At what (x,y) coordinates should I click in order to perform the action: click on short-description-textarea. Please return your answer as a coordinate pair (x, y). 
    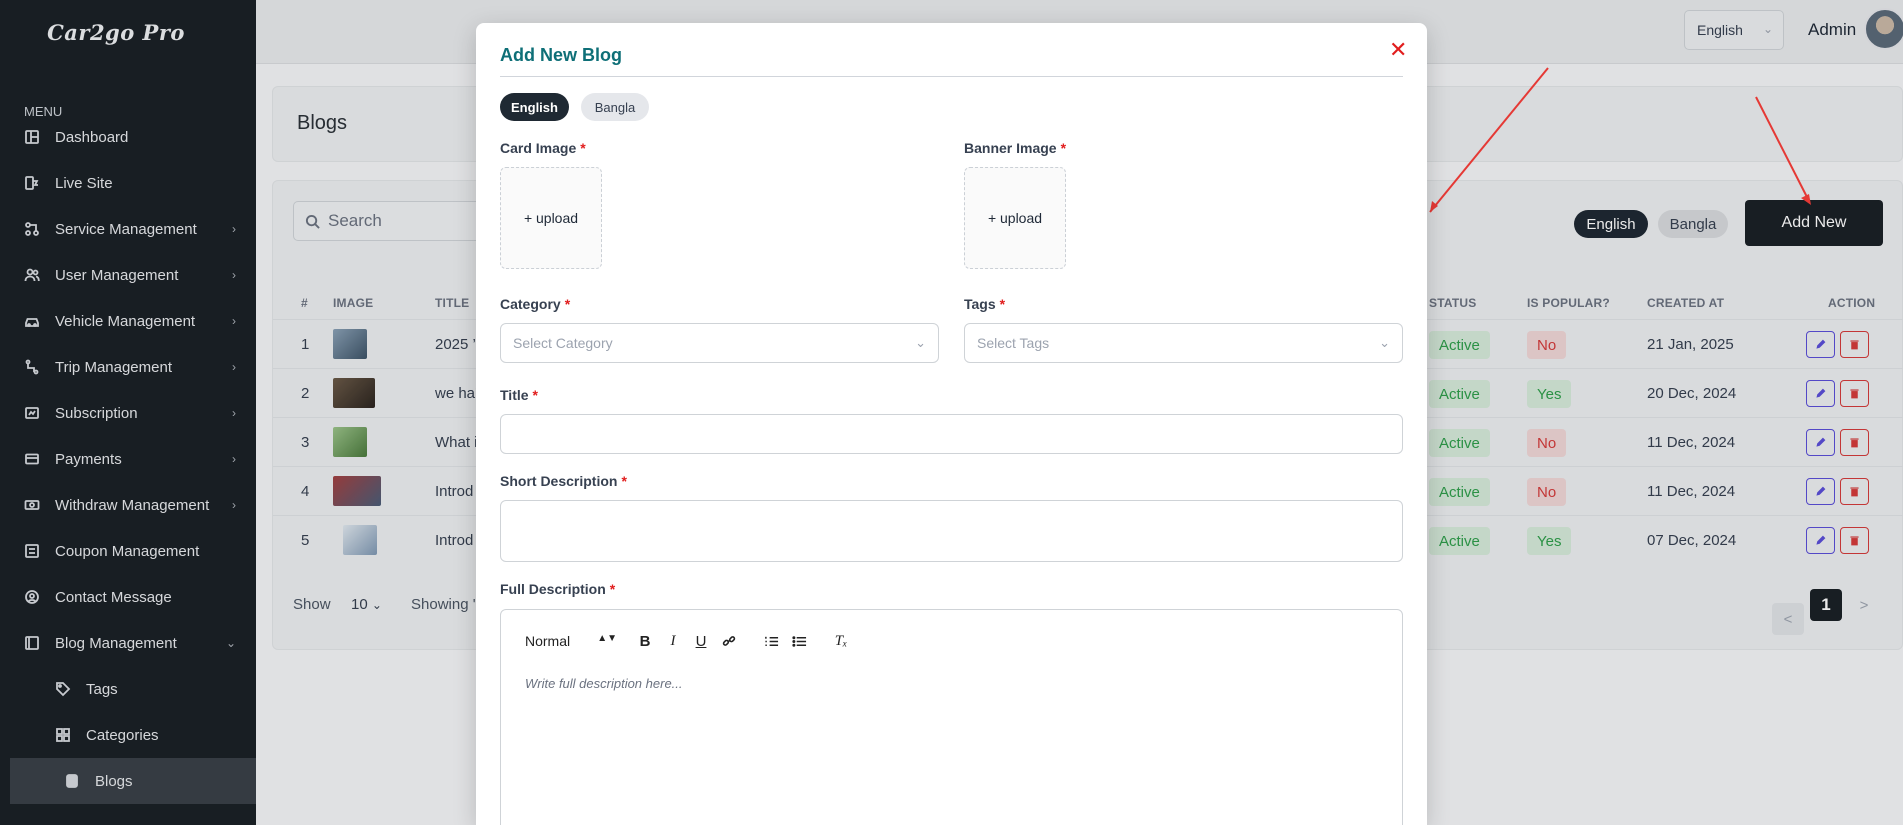
    Looking at the image, I should click on (951, 531).